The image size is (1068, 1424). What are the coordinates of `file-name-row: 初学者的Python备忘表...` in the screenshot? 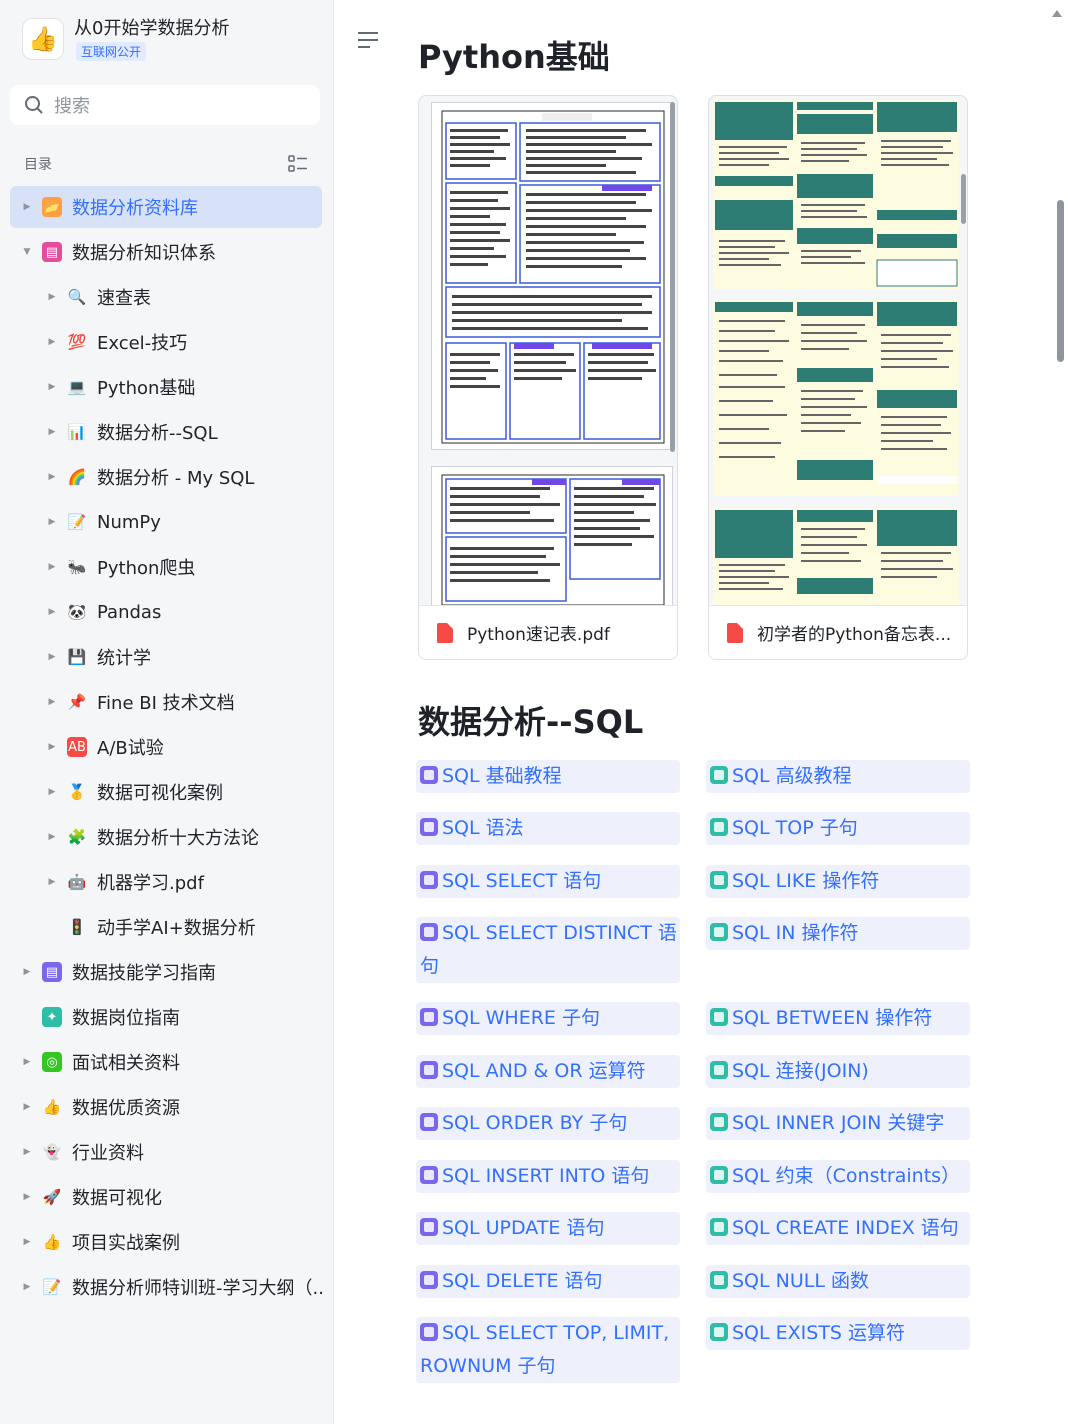 It's located at (838, 632).